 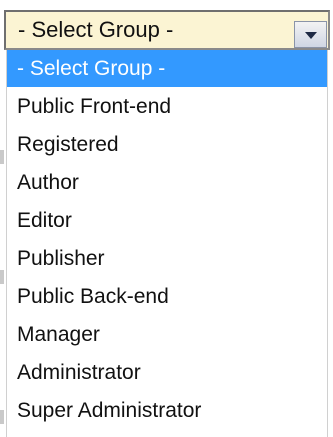 I want to click on option-author: Author, so click(x=167, y=182).